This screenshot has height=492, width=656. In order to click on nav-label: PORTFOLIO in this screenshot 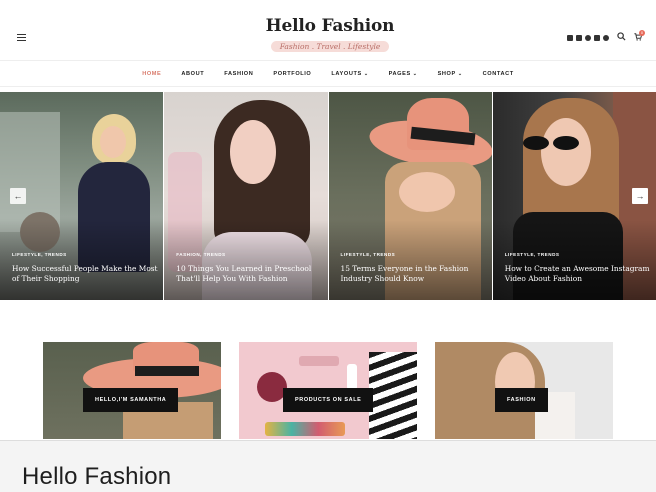, I will do `click(292, 73)`.